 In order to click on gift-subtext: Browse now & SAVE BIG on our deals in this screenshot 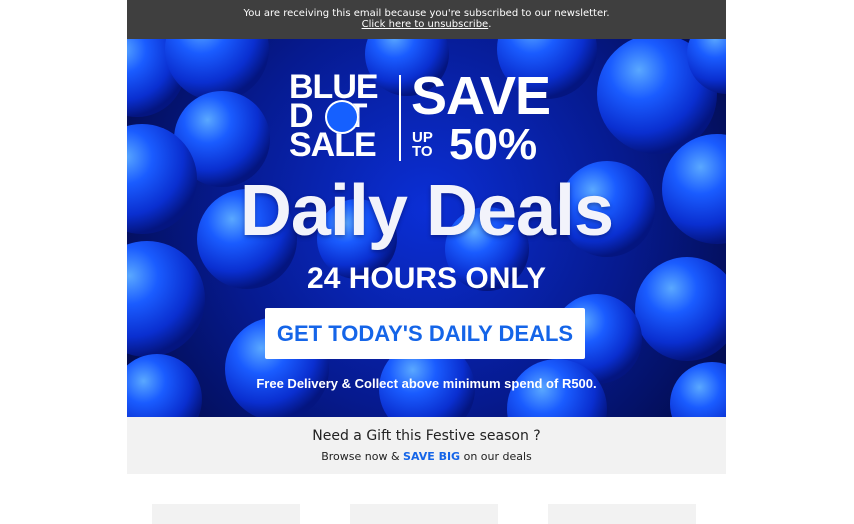, I will do `click(426, 456)`.